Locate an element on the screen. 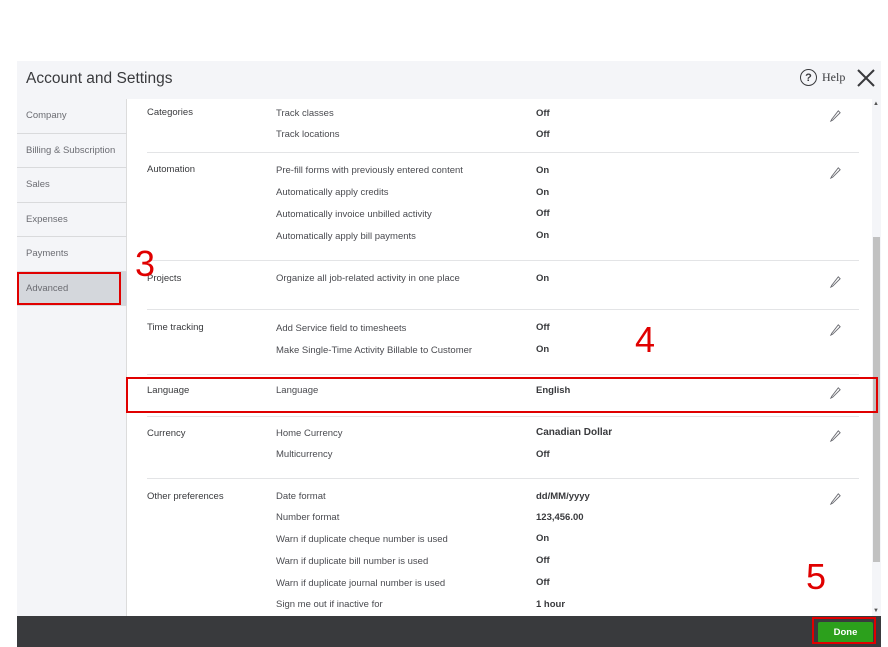 This screenshot has width=888, height=647. setting-label: Add Service field to timesheets is located at coordinates (341, 328).